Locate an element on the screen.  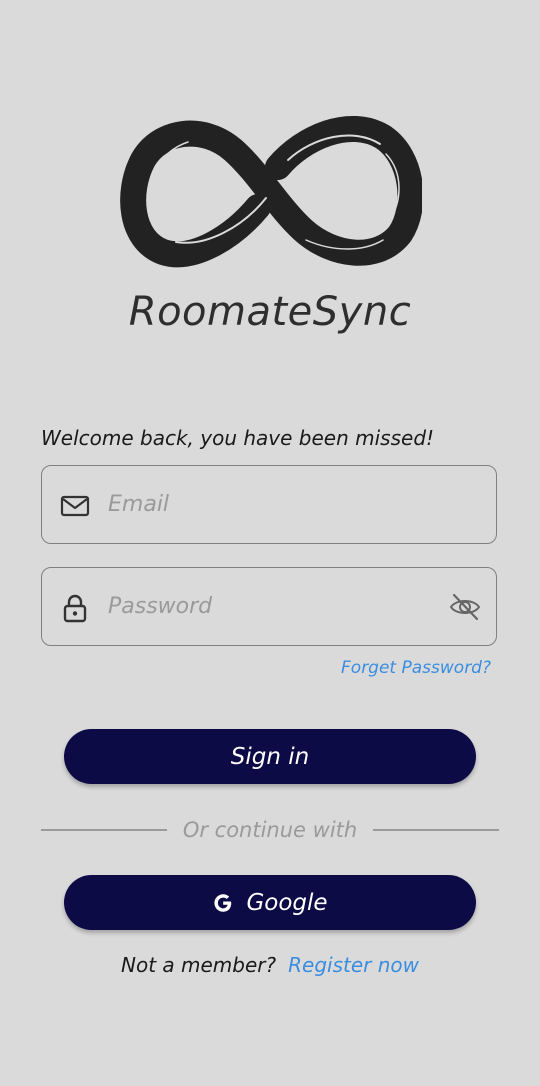
google-signin-button: Google is located at coordinates (270, 902).